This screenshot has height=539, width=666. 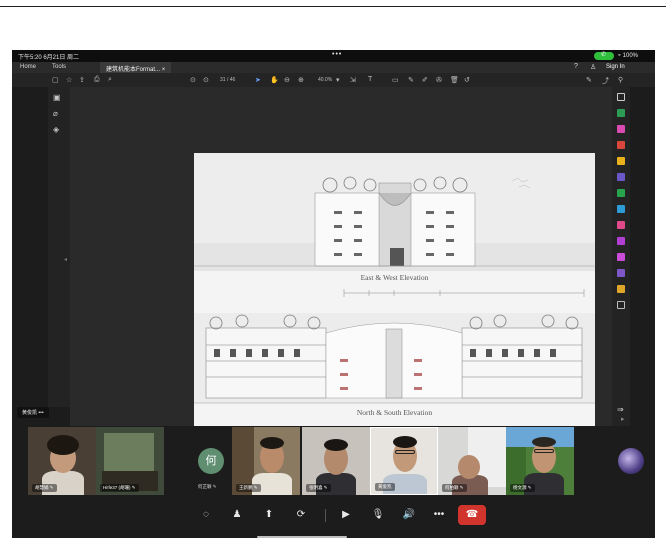 I want to click on speaker-icon: 🔊, so click(x=409, y=515).